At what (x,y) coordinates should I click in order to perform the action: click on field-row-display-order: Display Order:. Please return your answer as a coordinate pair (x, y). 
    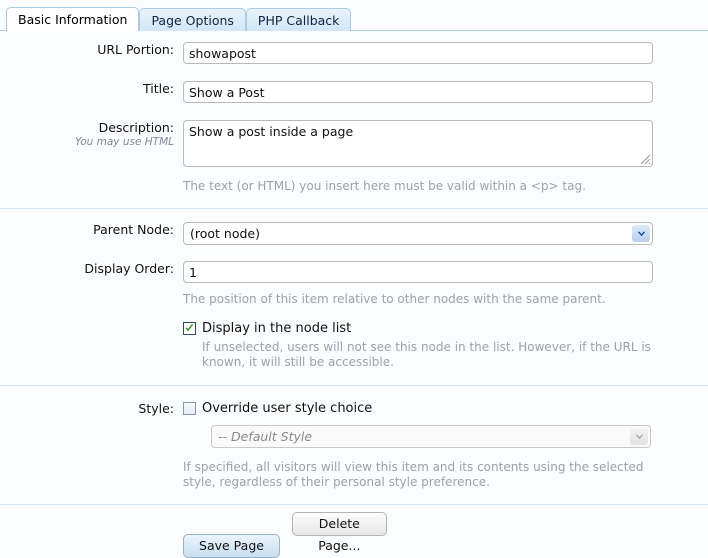
    Looking at the image, I should click on (354, 264).